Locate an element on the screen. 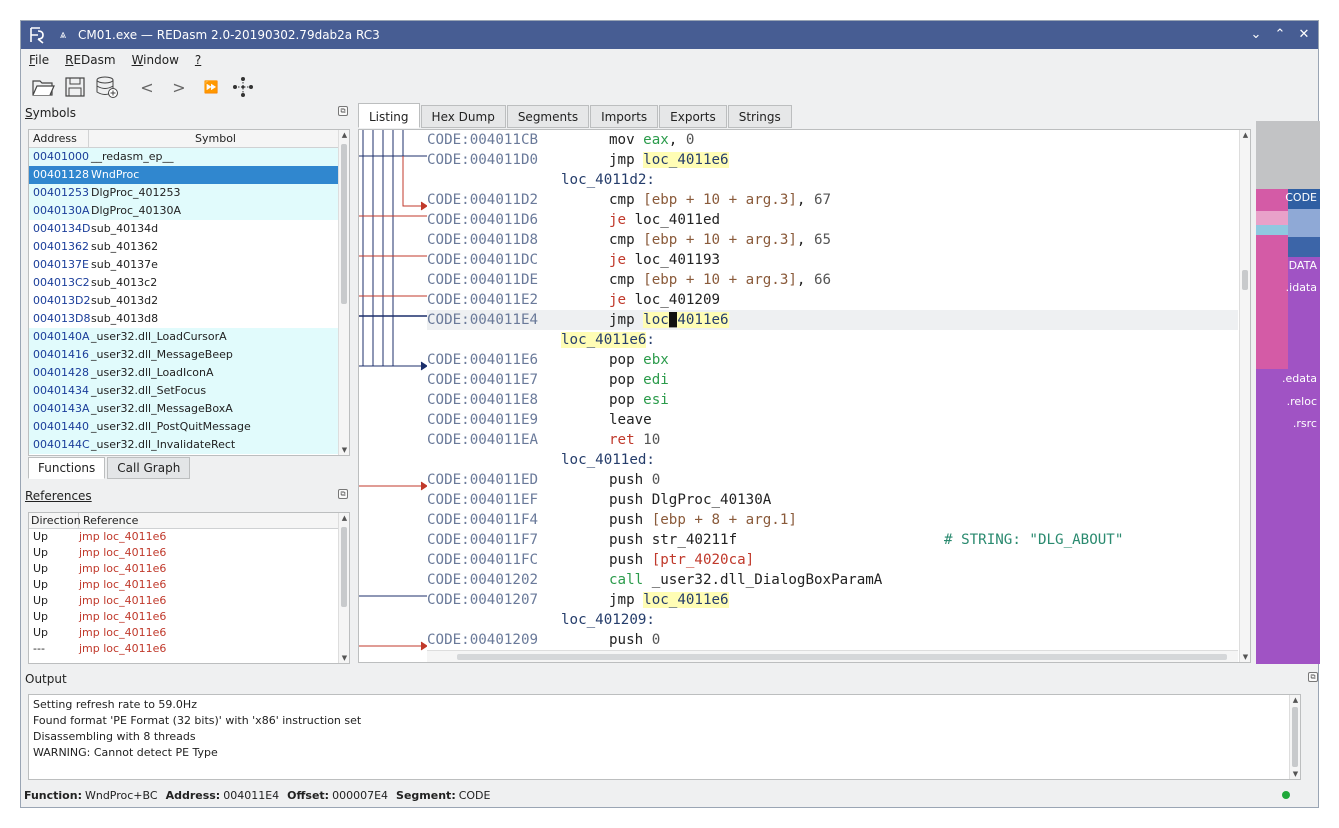 This screenshot has height=828, width=1339. code-label: loc_4011d2: is located at coordinates (832, 180).